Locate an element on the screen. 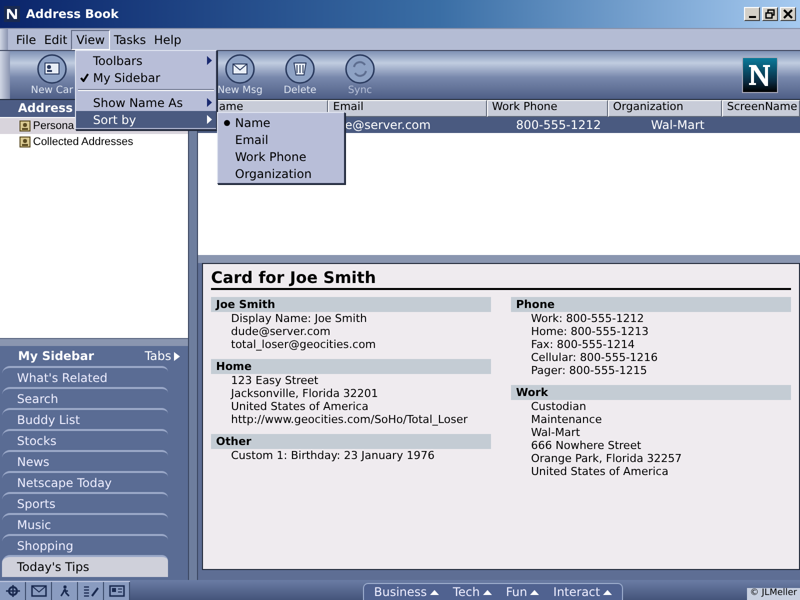  card-line: Work: 800-555-1212 is located at coordinates (587, 318).